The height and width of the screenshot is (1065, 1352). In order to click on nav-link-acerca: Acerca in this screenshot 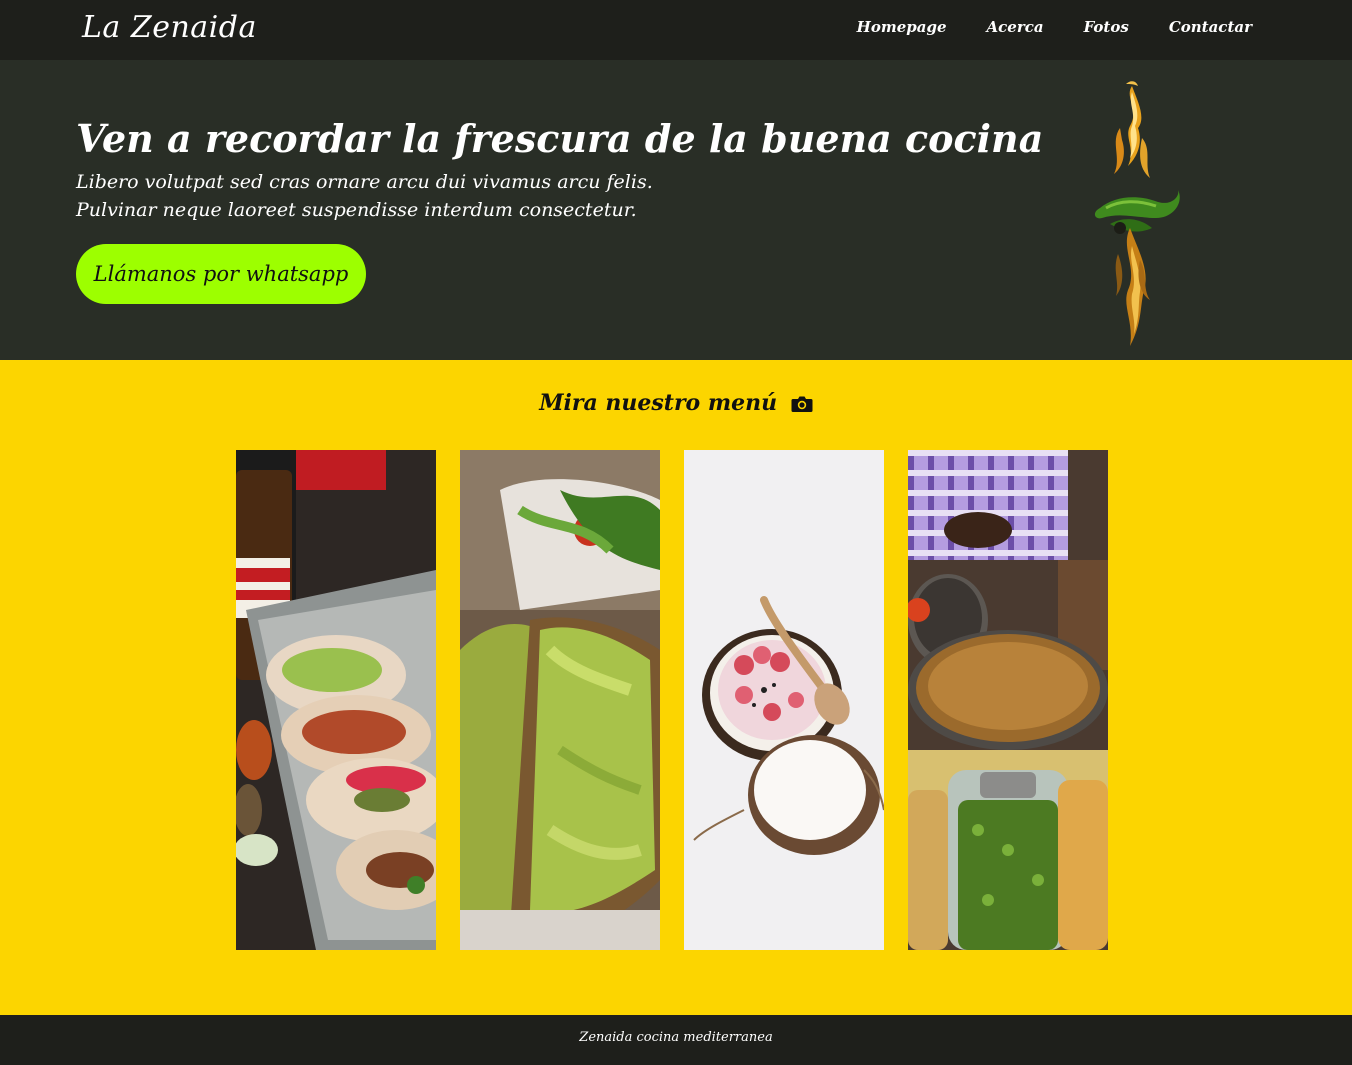, I will do `click(1015, 27)`.